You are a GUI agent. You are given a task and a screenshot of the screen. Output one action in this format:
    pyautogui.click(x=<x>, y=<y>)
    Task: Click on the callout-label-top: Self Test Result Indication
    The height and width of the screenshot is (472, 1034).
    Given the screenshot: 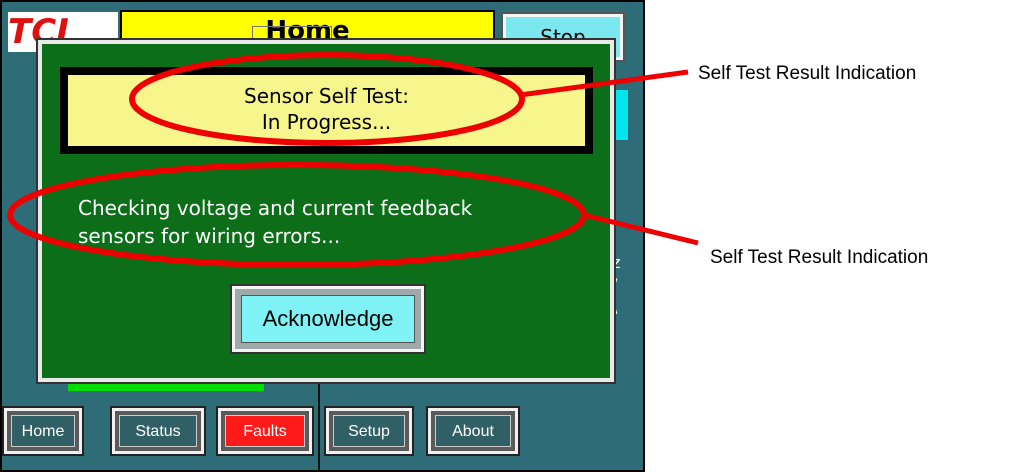 What is the action you would take?
    pyautogui.click(x=807, y=73)
    